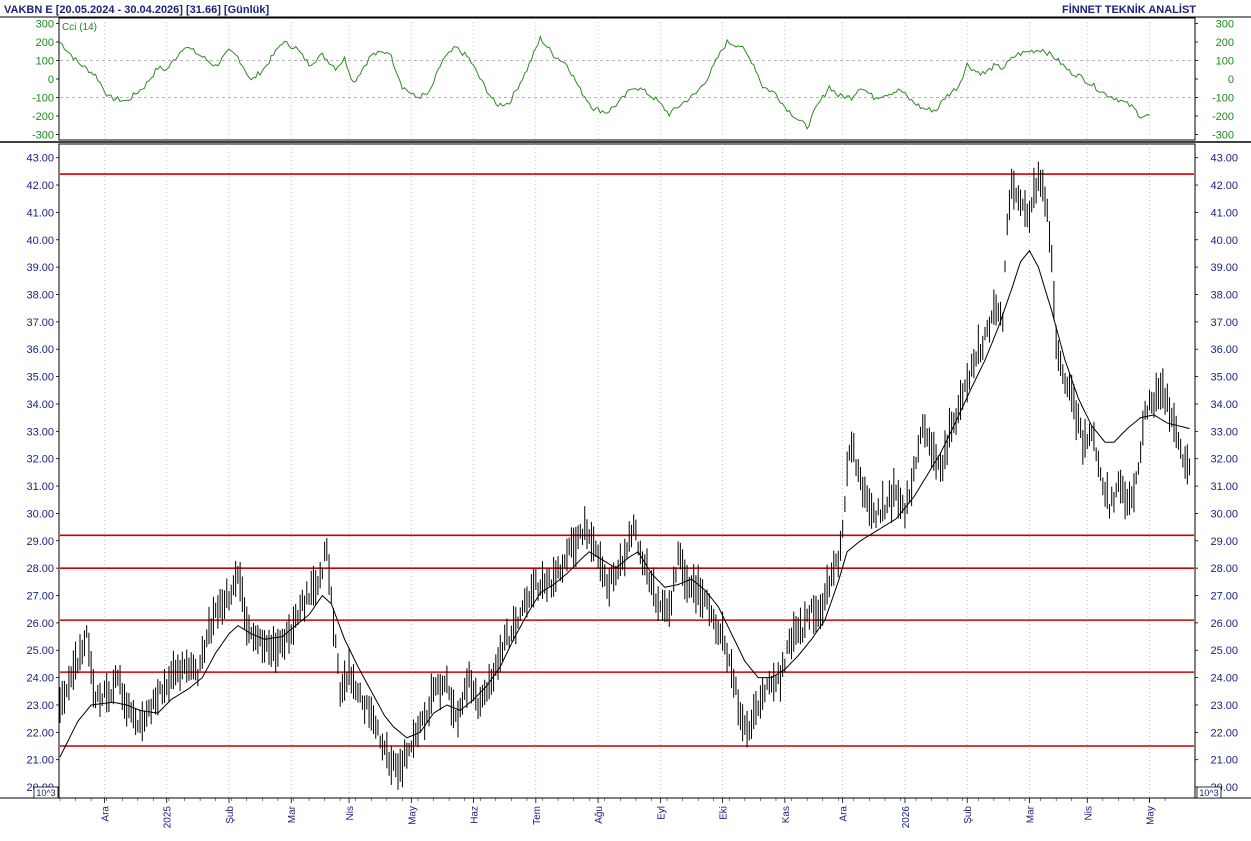  Describe the element at coordinates (475, 815) in the screenshot. I see `x-tick-label: Haz` at that location.